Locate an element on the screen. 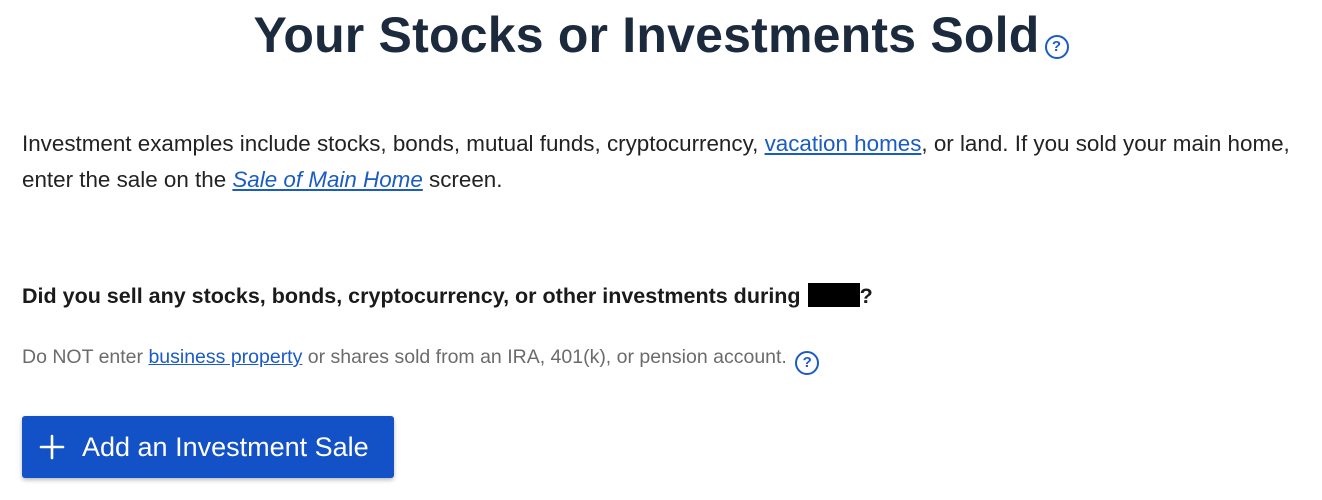 Image resolution: width=1322 pixels, height=500 pixels. question-suffix: ? is located at coordinates (866, 296).